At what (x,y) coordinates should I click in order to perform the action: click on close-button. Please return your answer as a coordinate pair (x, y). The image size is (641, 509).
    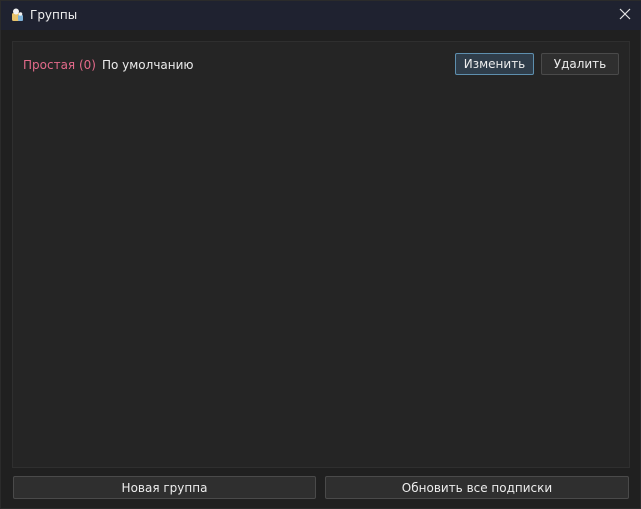
    Looking at the image, I should click on (624, 15).